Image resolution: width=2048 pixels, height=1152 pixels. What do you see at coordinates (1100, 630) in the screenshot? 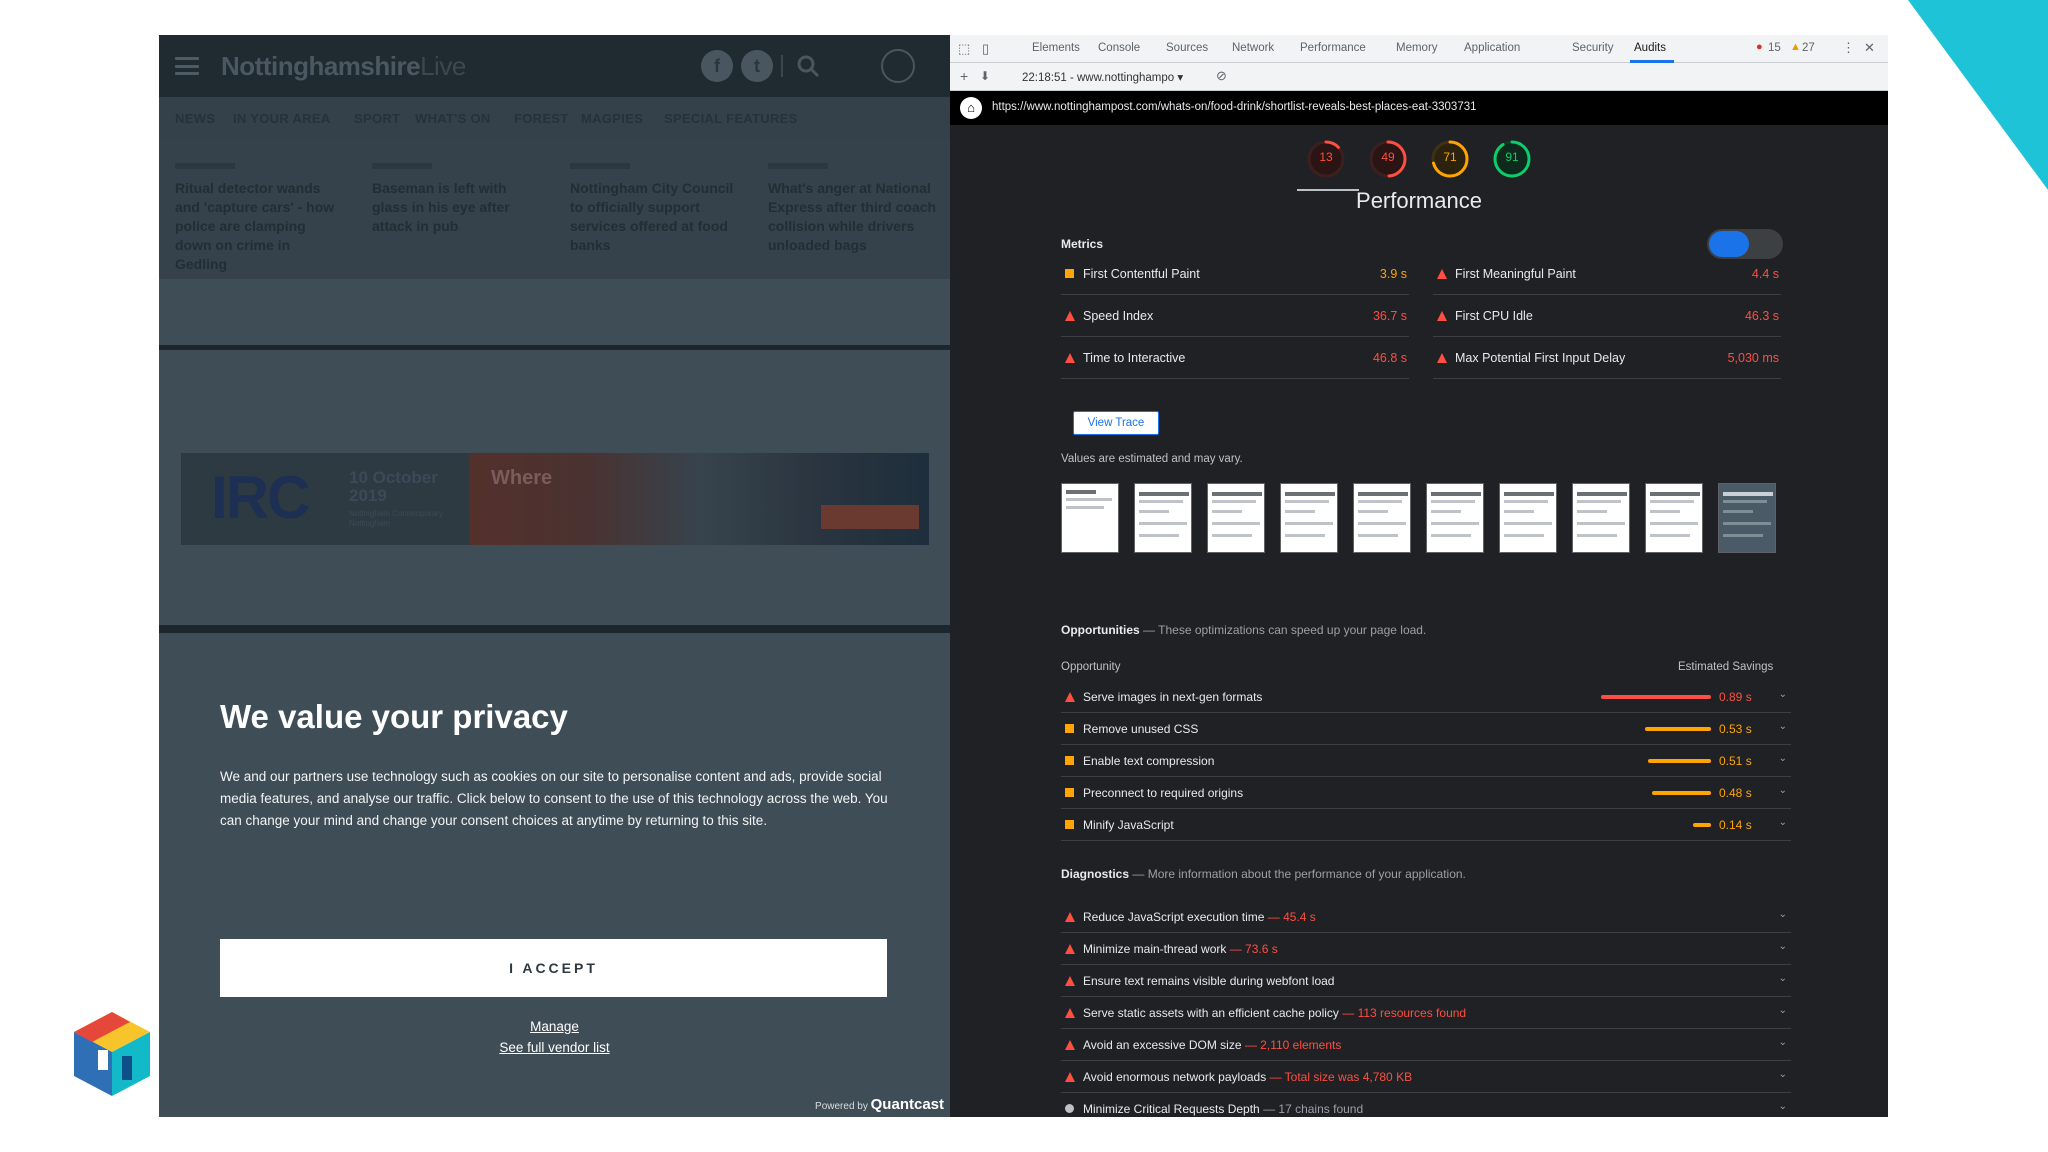
I see `opportunities-title: Opportunities` at bounding box center [1100, 630].